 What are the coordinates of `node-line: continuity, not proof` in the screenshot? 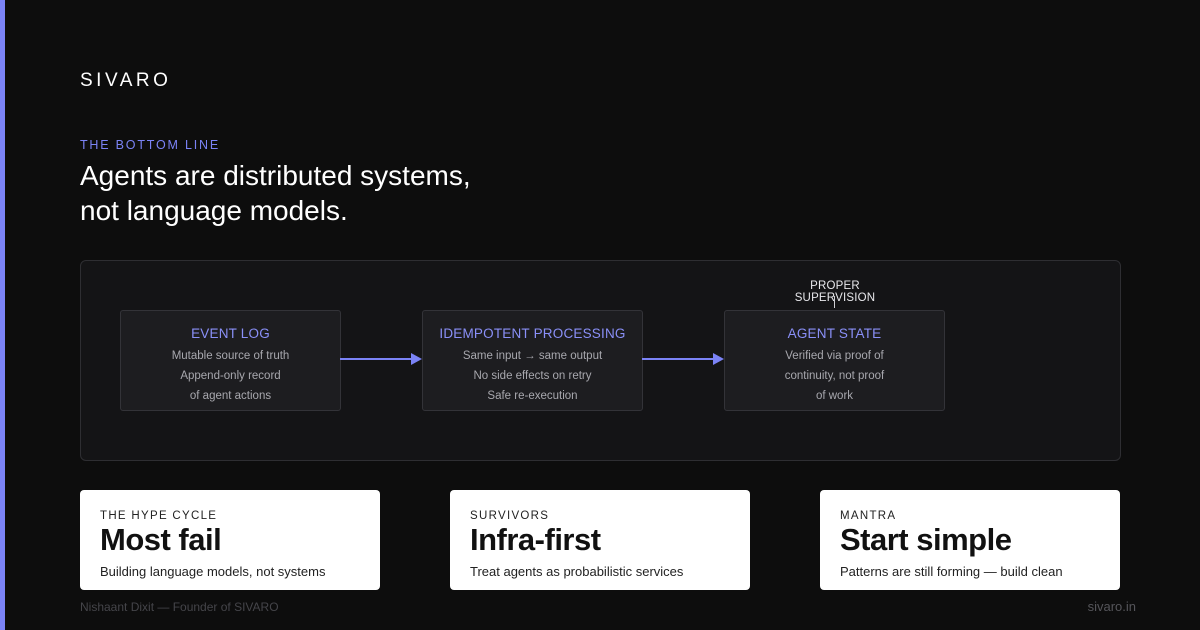 It's located at (834, 376).